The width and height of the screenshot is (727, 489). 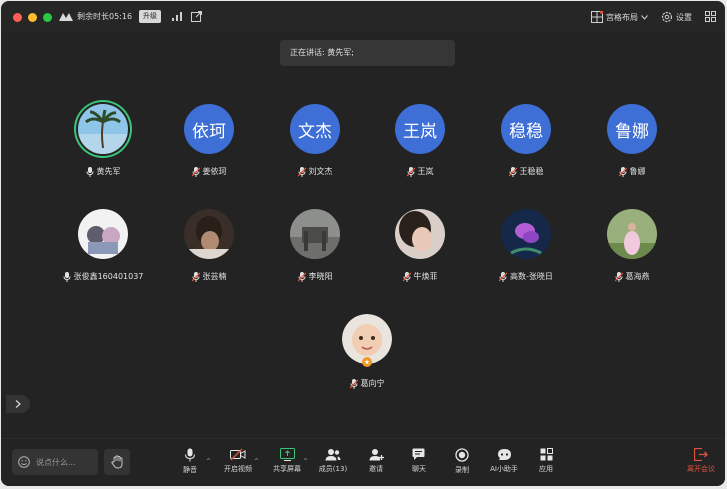 What do you see at coordinates (546, 465) in the screenshot?
I see `apps-button: 应用` at bounding box center [546, 465].